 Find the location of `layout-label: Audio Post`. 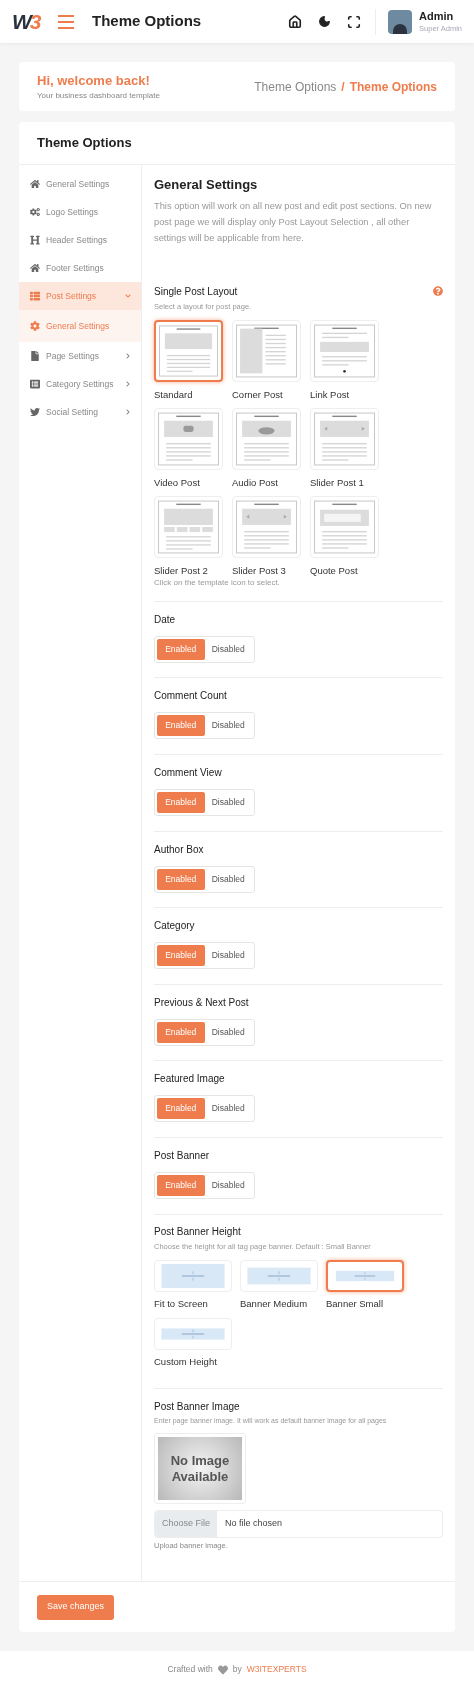

layout-label: Audio Post is located at coordinates (255, 482).